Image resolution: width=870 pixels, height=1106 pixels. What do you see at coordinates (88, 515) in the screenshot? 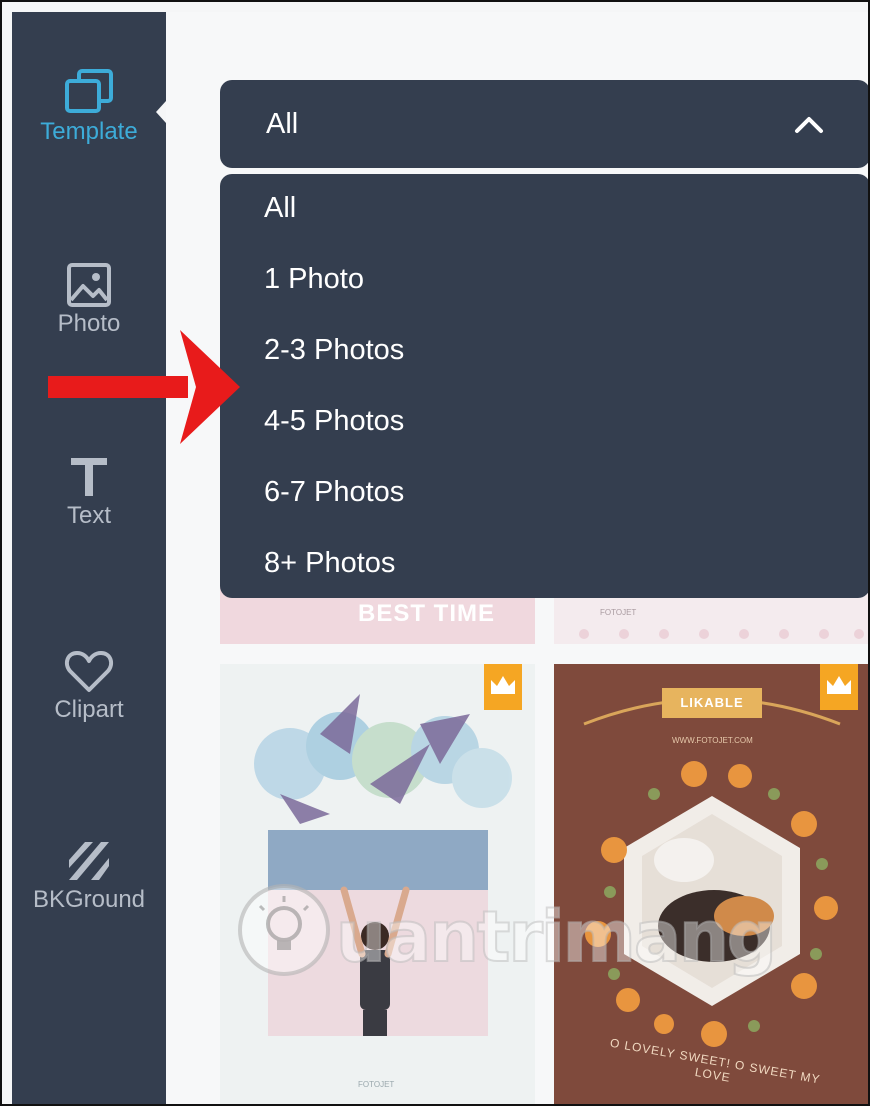
I see `sidebar-item-label: Text` at bounding box center [88, 515].